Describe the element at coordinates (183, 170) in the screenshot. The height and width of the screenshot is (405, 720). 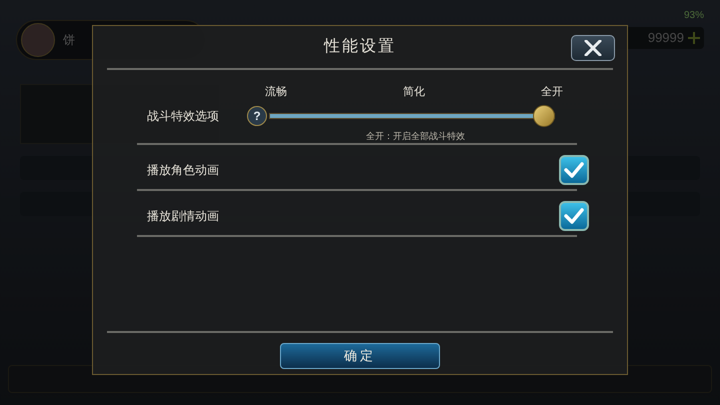
I see `option-label: 播放角色动画` at that location.